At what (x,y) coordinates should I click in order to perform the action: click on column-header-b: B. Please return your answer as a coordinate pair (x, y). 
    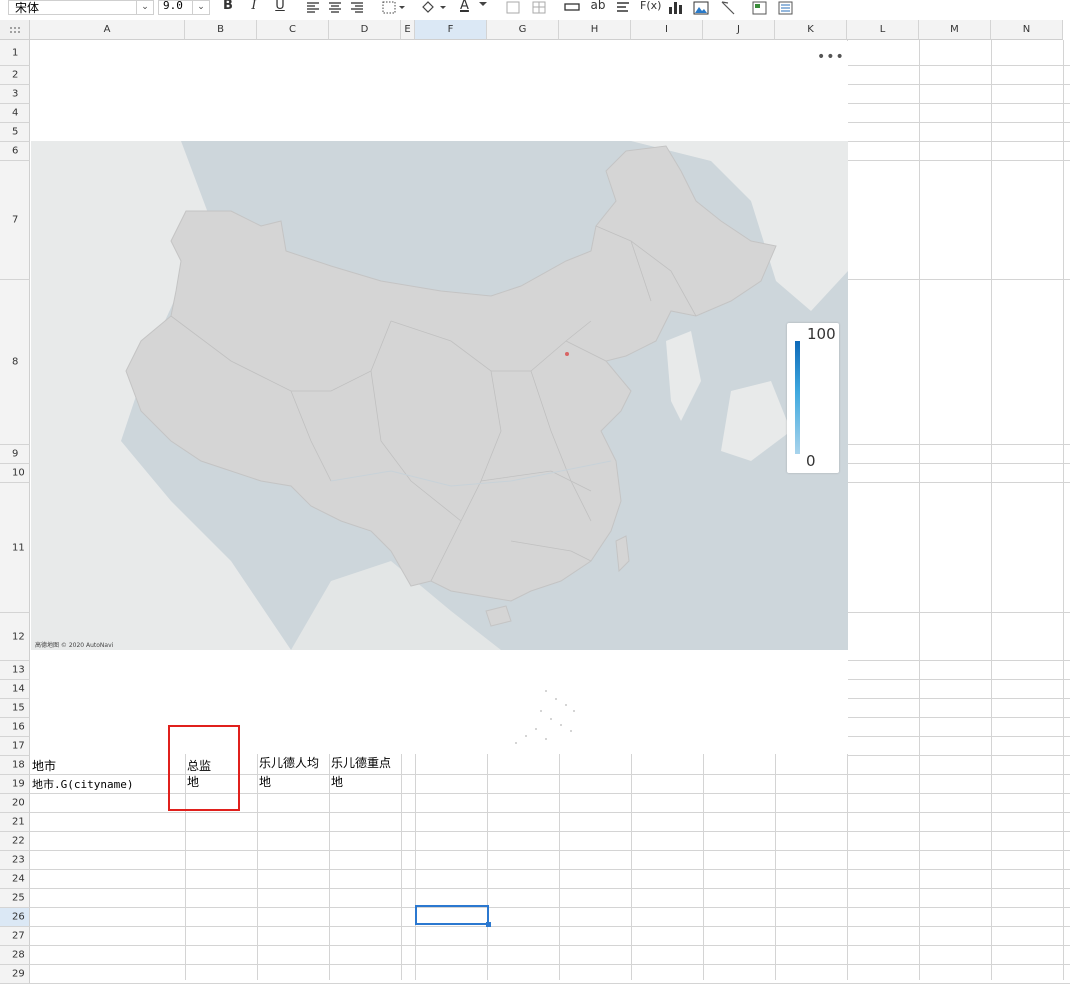
    Looking at the image, I should click on (221, 30).